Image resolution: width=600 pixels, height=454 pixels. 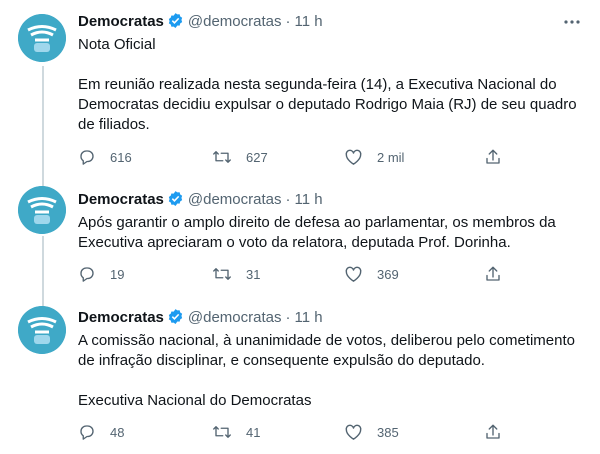 What do you see at coordinates (117, 274) in the screenshot?
I see `reply-count: 19` at bounding box center [117, 274].